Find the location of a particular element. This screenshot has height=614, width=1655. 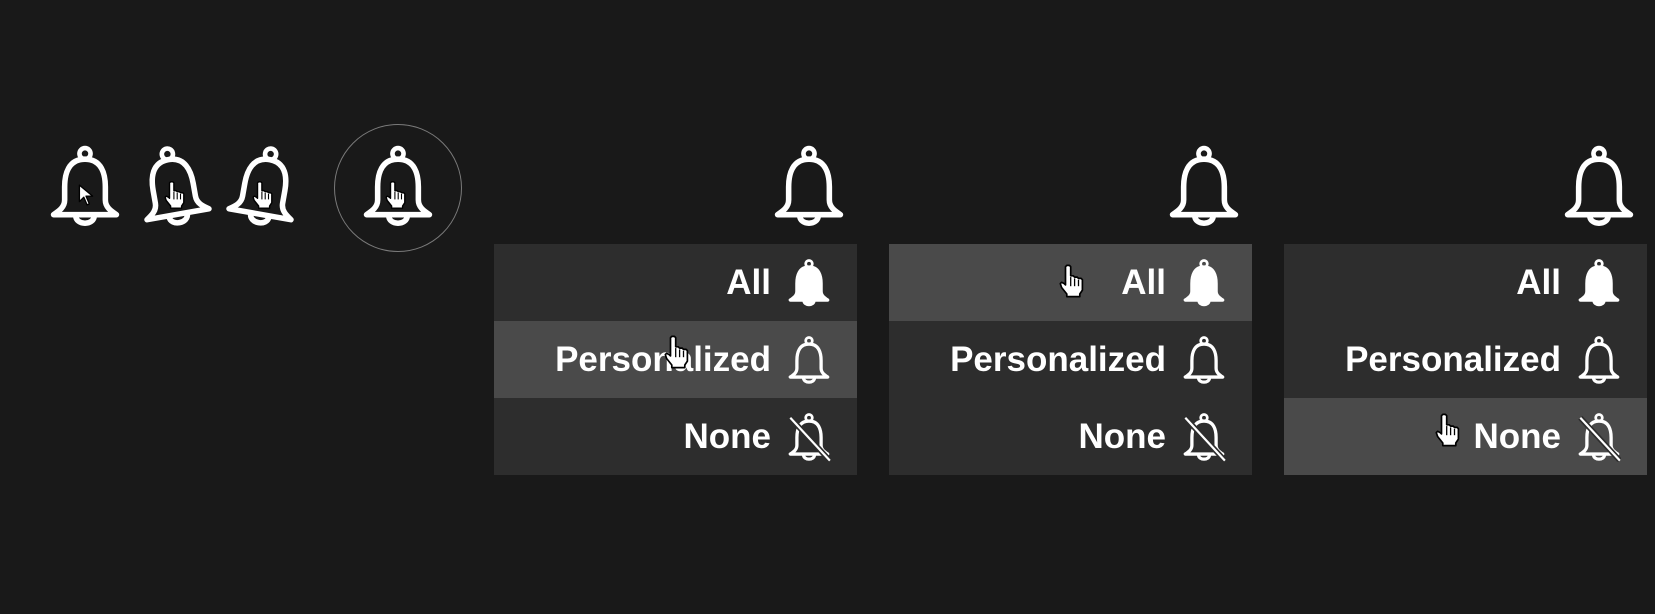

arrow-cursor-icon is located at coordinates (86, 195).